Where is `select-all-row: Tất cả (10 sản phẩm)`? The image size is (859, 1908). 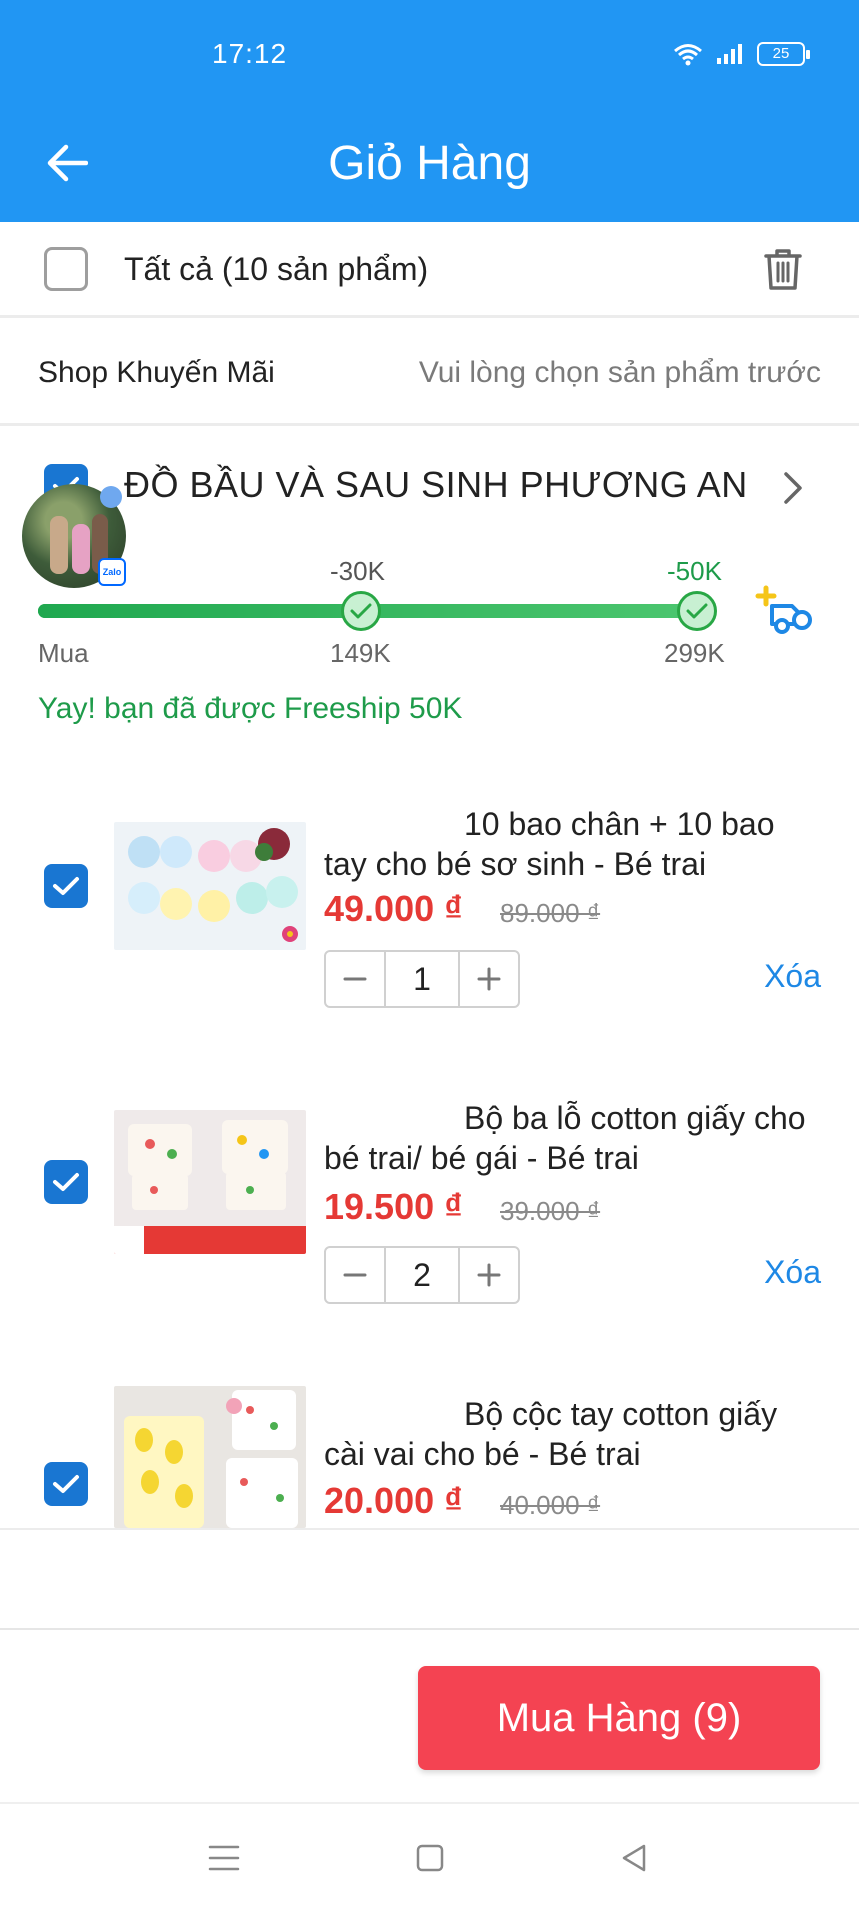
select-all-row: Tất cả (10 sản phẩm) is located at coordinates (429, 270).